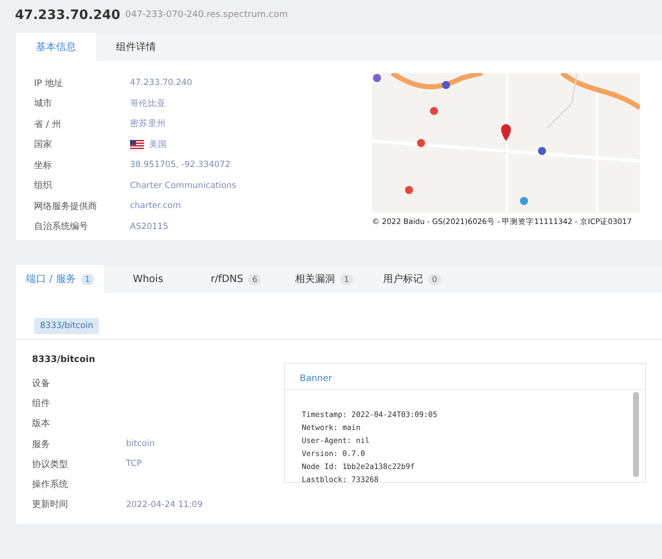 This screenshot has height=559, width=662. What do you see at coordinates (41, 424) in the screenshot?
I see `field-label: 版本` at bounding box center [41, 424].